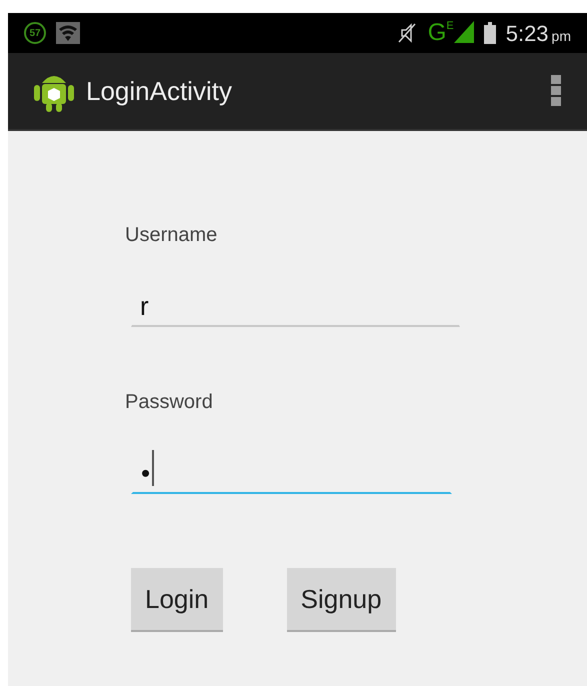 The height and width of the screenshot is (686, 587). What do you see at coordinates (437, 33) in the screenshot?
I see `network-indicator: G` at bounding box center [437, 33].